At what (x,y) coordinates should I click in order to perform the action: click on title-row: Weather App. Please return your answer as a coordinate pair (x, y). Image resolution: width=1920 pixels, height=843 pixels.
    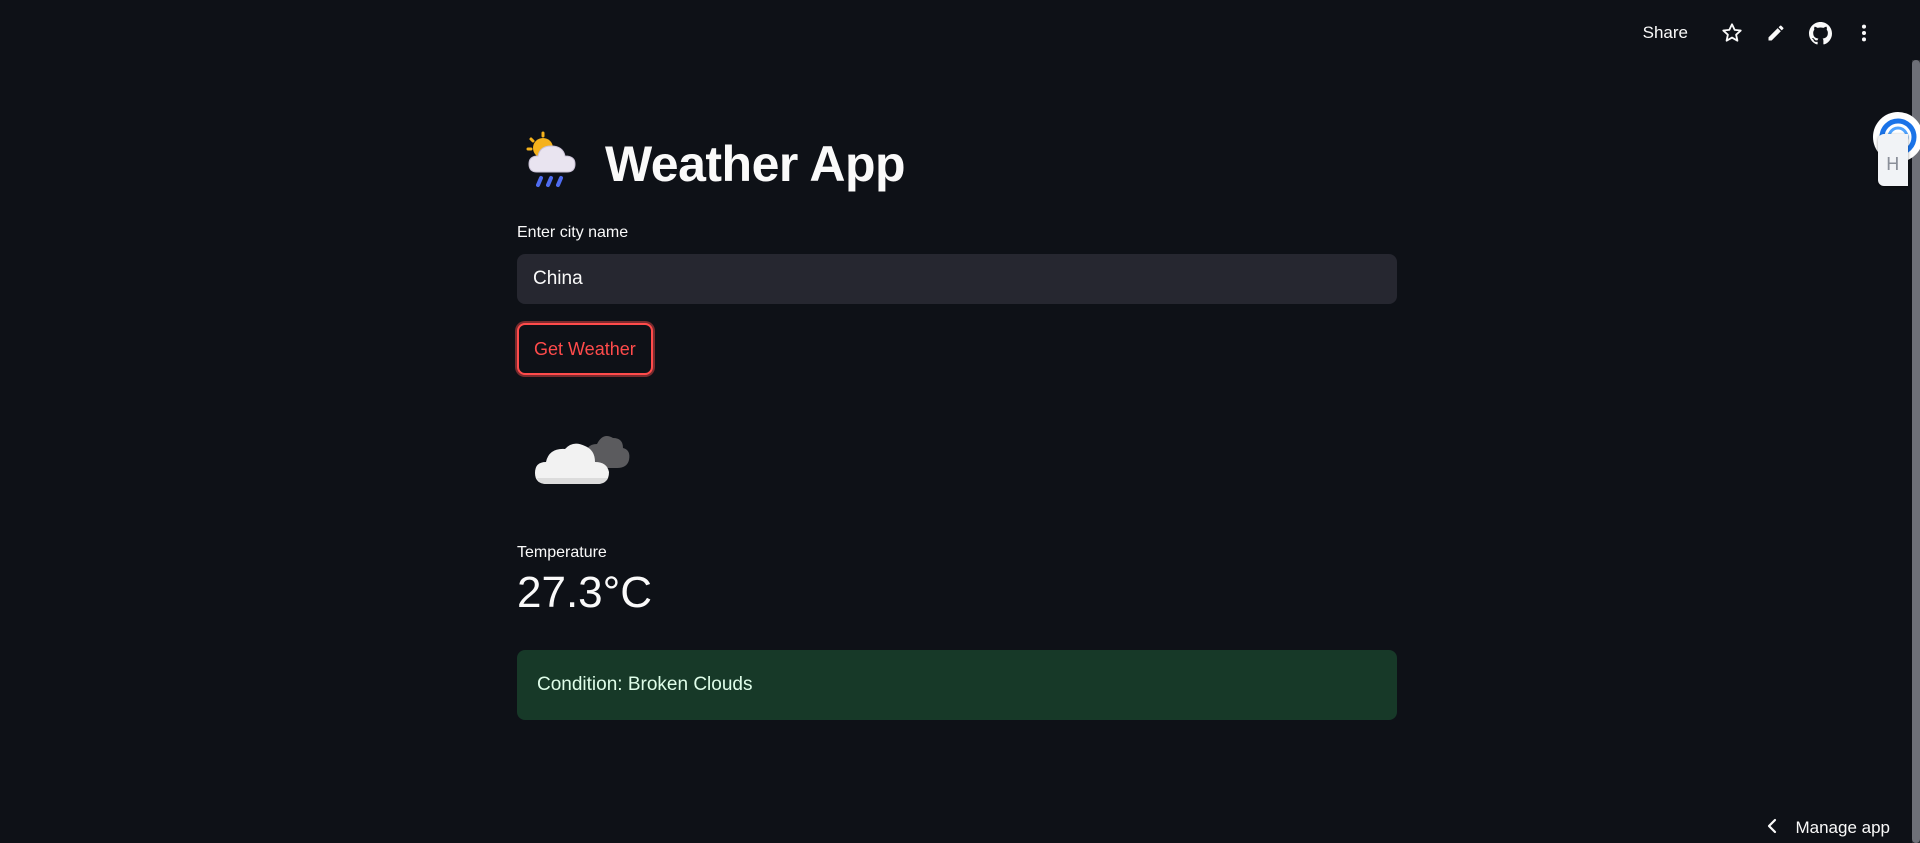
    Looking at the image, I should click on (714, 163).